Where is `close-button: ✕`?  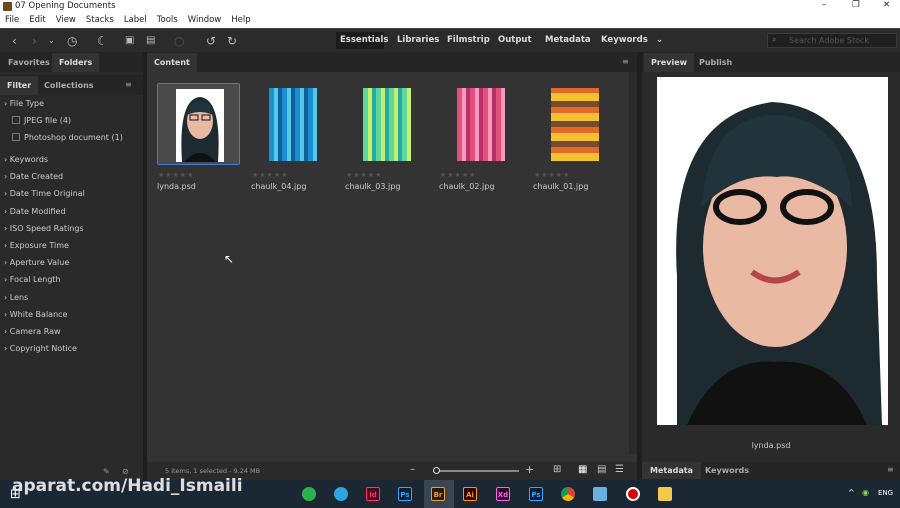 close-button: ✕ is located at coordinates (886, 5).